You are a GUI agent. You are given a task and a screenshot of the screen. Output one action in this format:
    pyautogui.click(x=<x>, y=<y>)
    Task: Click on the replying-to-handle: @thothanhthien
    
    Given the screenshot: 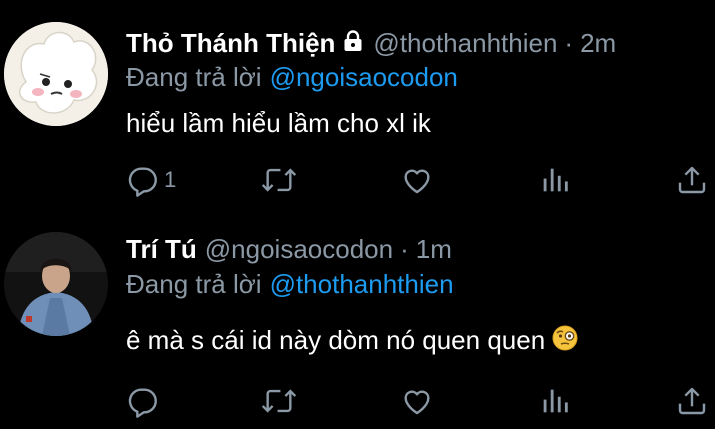 What is the action you would take?
    pyautogui.click(x=362, y=284)
    